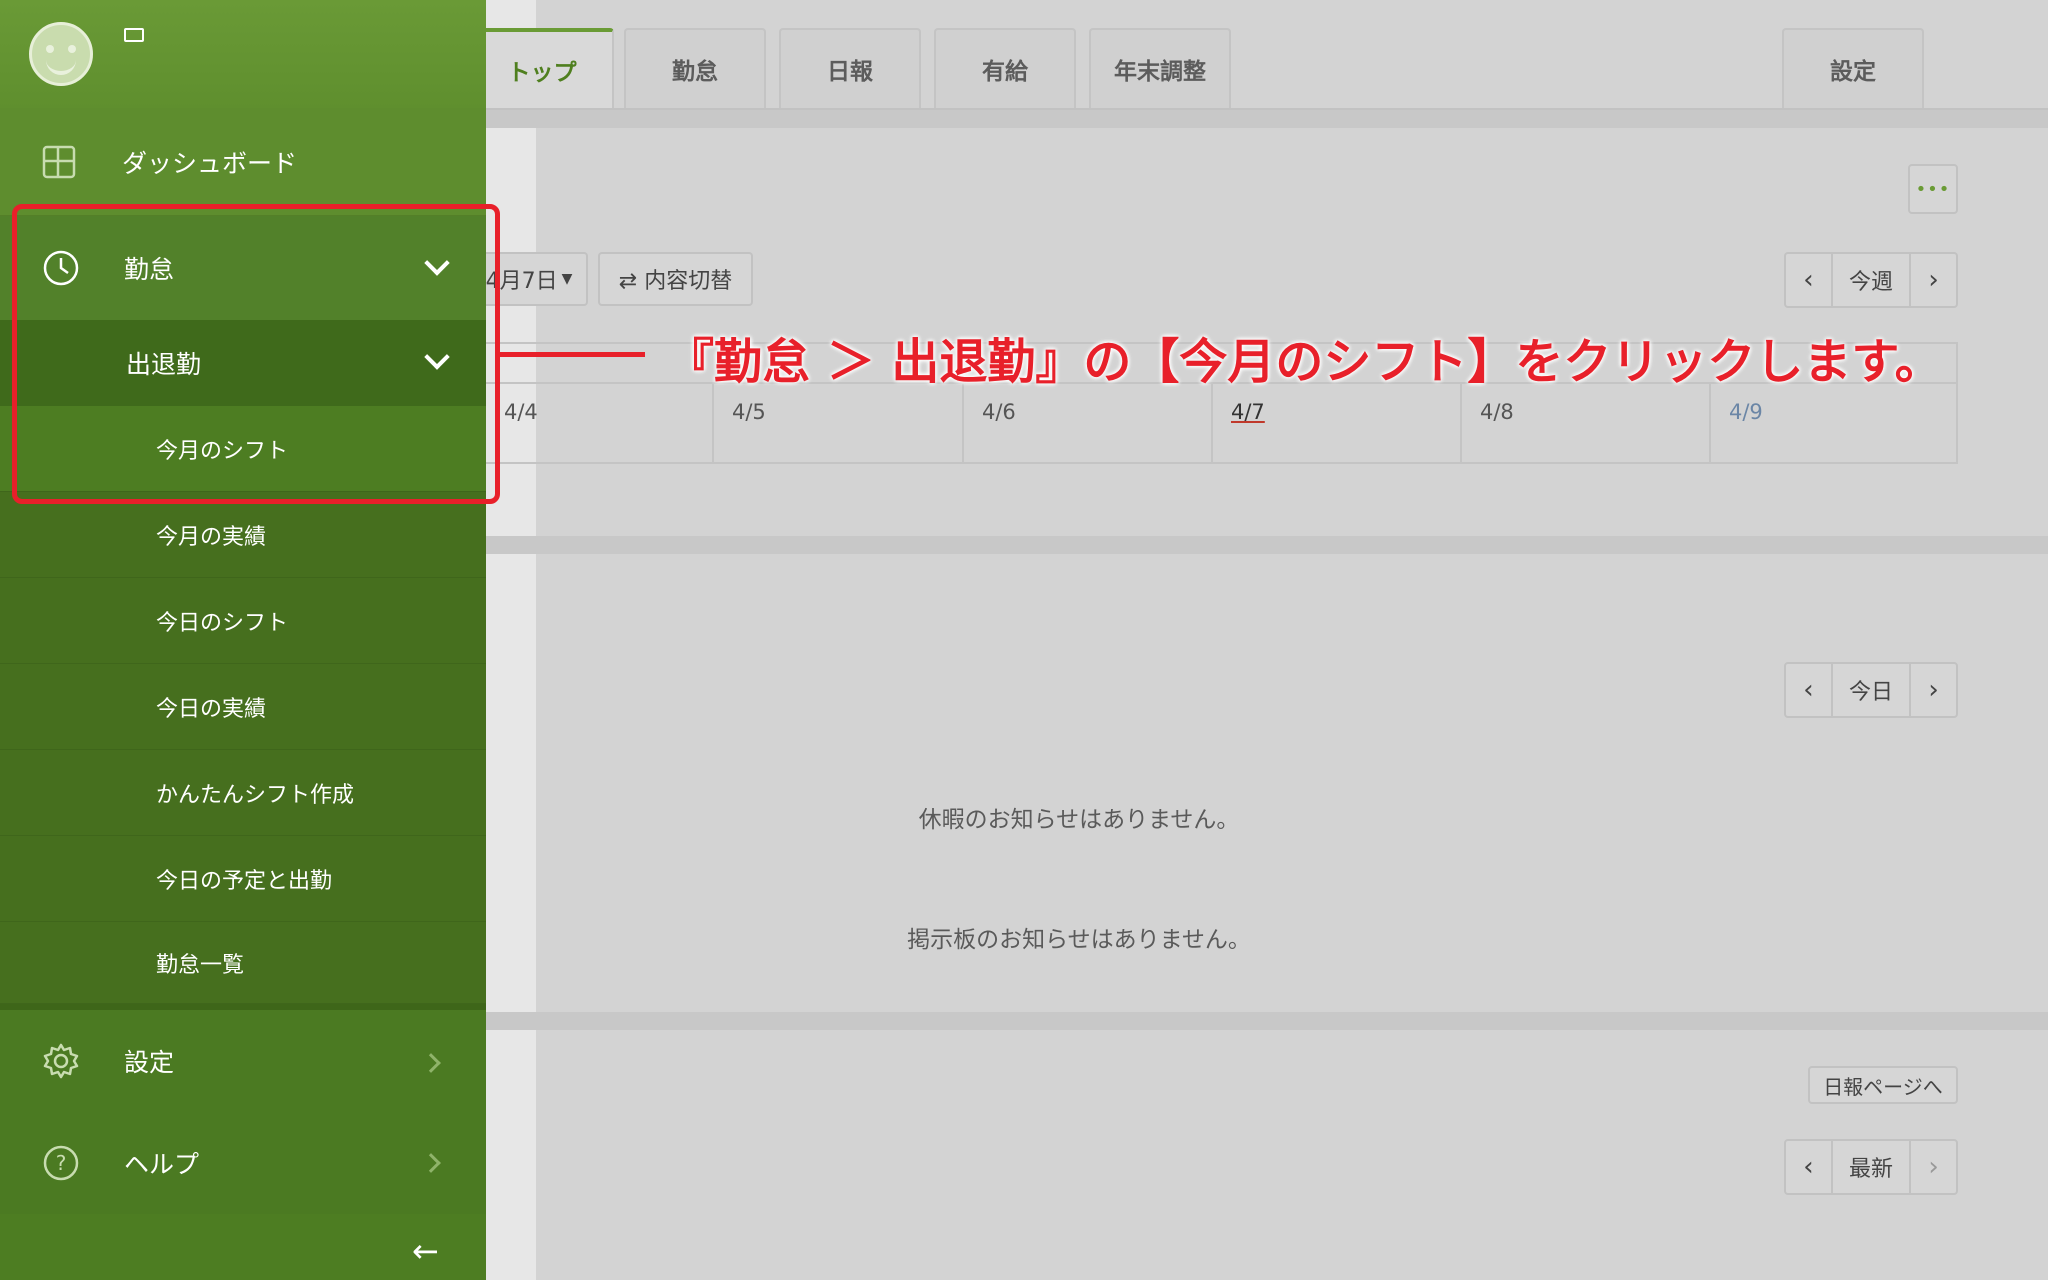 Image resolution: width=2048 pixels, height=1280 pixels. Describe the element at coordinates (1304, 362) in the screenshot. I see `callout-text: 『勤怠 ＞ 出退勤』の【今月のシフト】をクリックします。` at that location.